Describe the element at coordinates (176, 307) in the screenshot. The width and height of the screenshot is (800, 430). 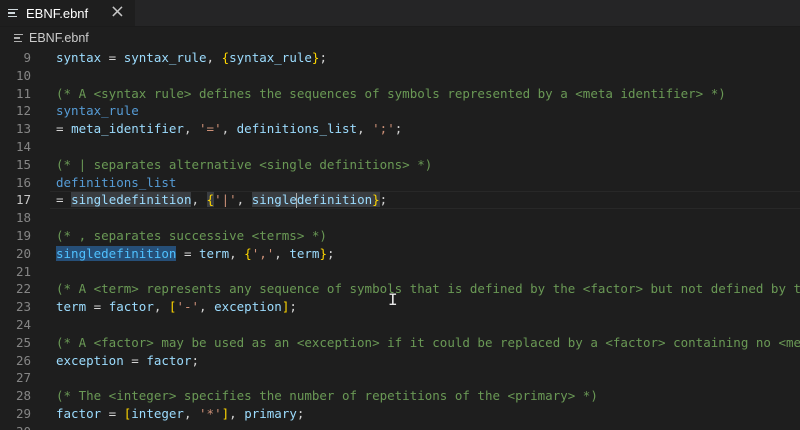
I see `code-text: term = factor, ['-', exception];` at that location.